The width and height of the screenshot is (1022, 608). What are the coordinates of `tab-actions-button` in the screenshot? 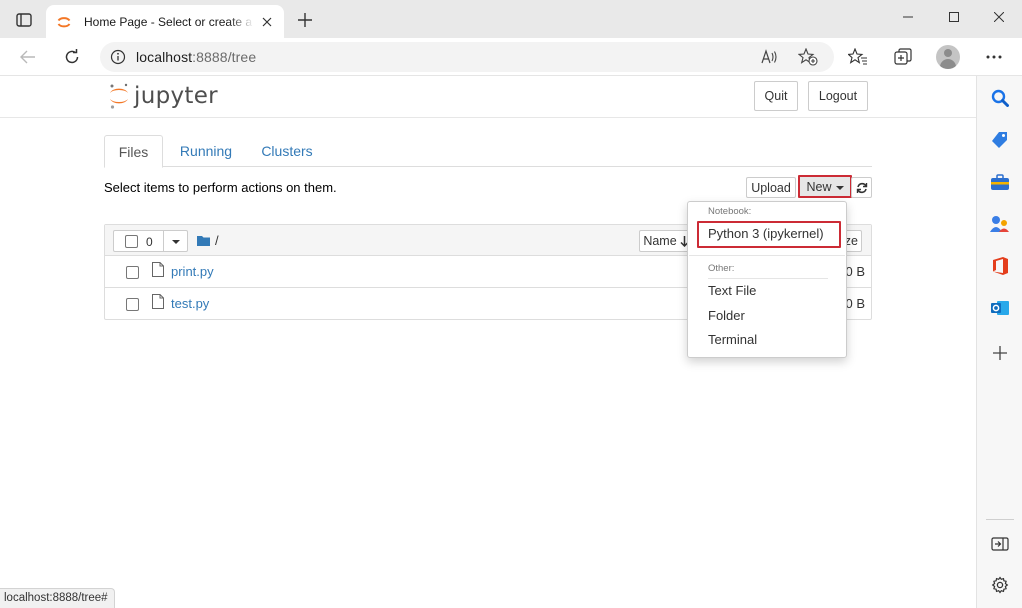 It's located at (24, 20).